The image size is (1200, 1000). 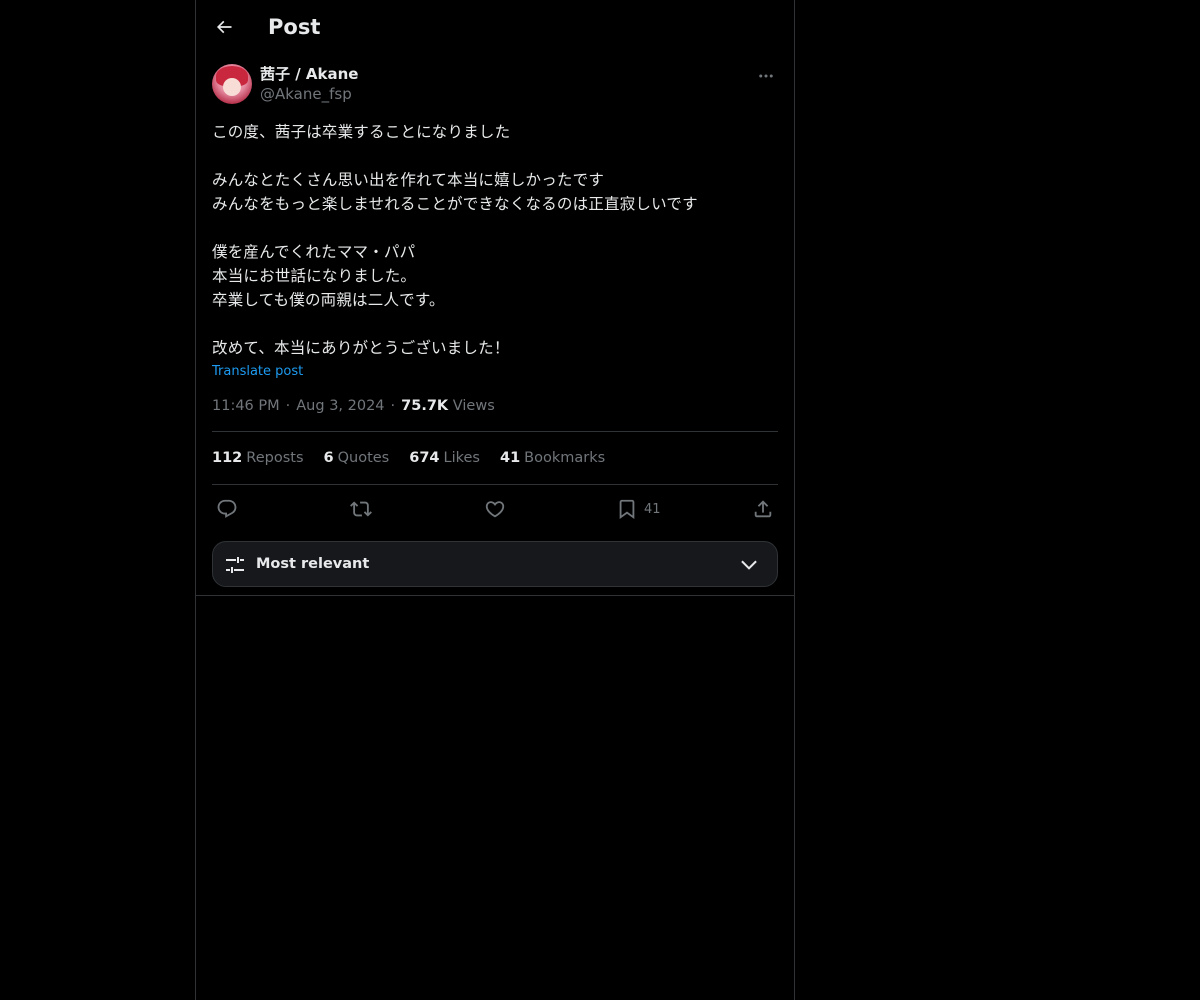 I want to click on reply-button, so click(x=227, y=509).